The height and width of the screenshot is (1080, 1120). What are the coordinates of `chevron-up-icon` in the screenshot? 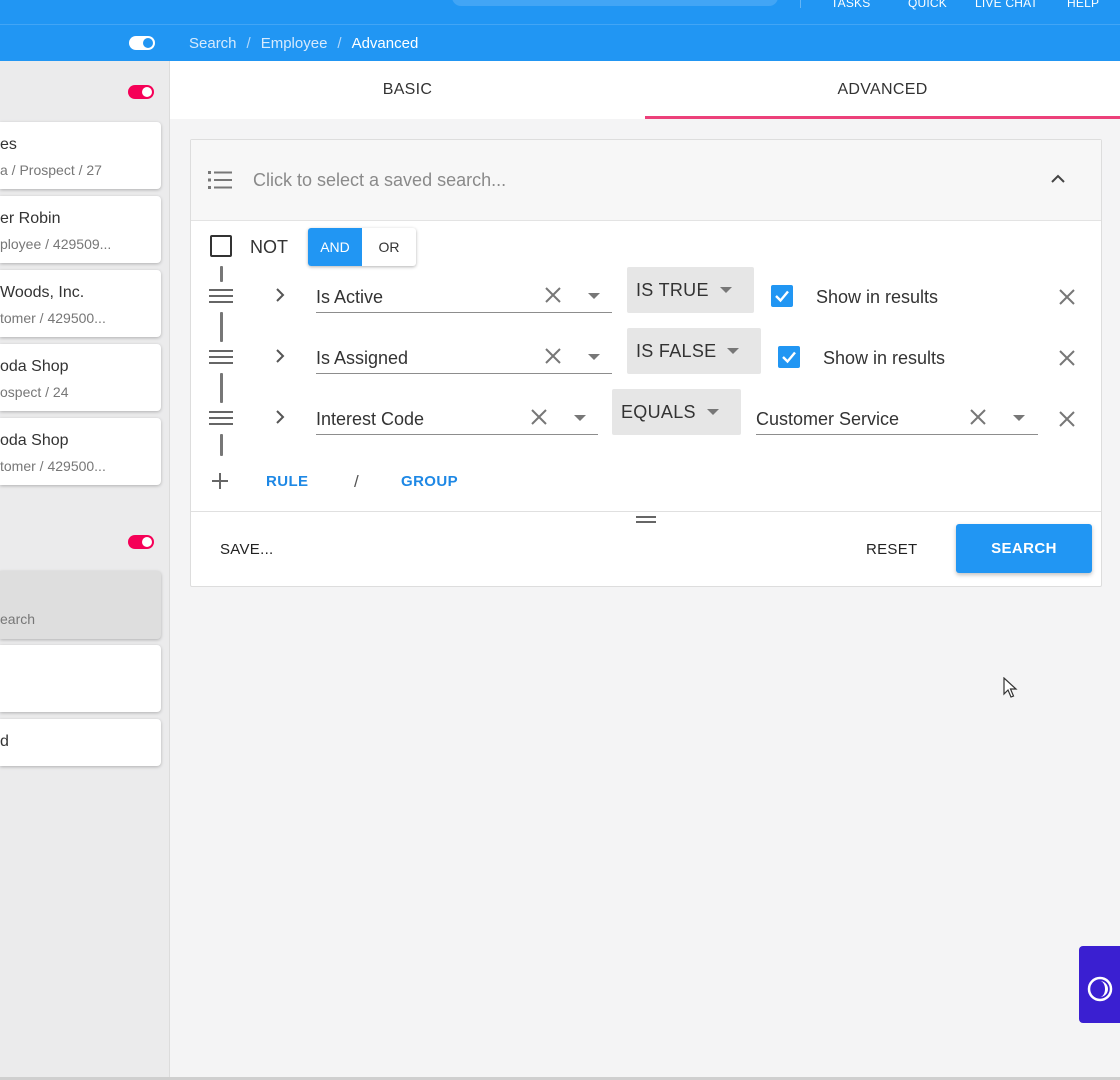 It's located at (1058, 179).